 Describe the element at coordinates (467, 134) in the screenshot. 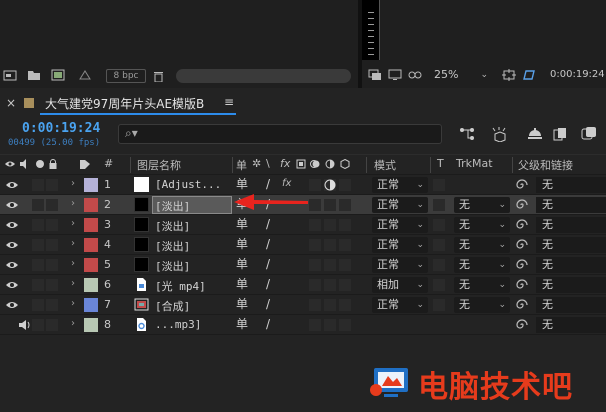

I see `comp-flowchart-icon` at that location.